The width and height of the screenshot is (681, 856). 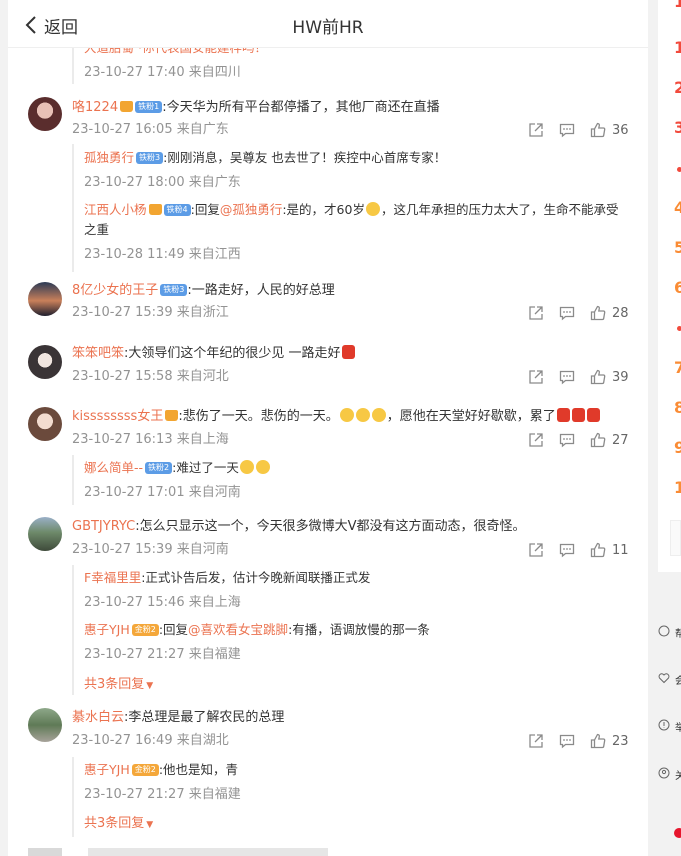 What do you see at coordinates (677, 207) in the screenshot?
I see `rank-number: 4` at bounding box center [677, 207].